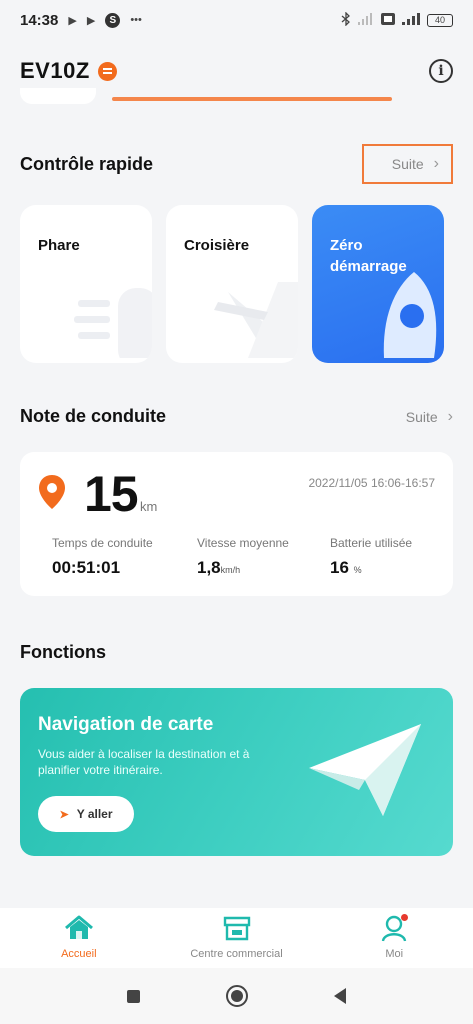 This screenshot has height=1024, width=473. I want to click on home-icon, so click(79, 928).